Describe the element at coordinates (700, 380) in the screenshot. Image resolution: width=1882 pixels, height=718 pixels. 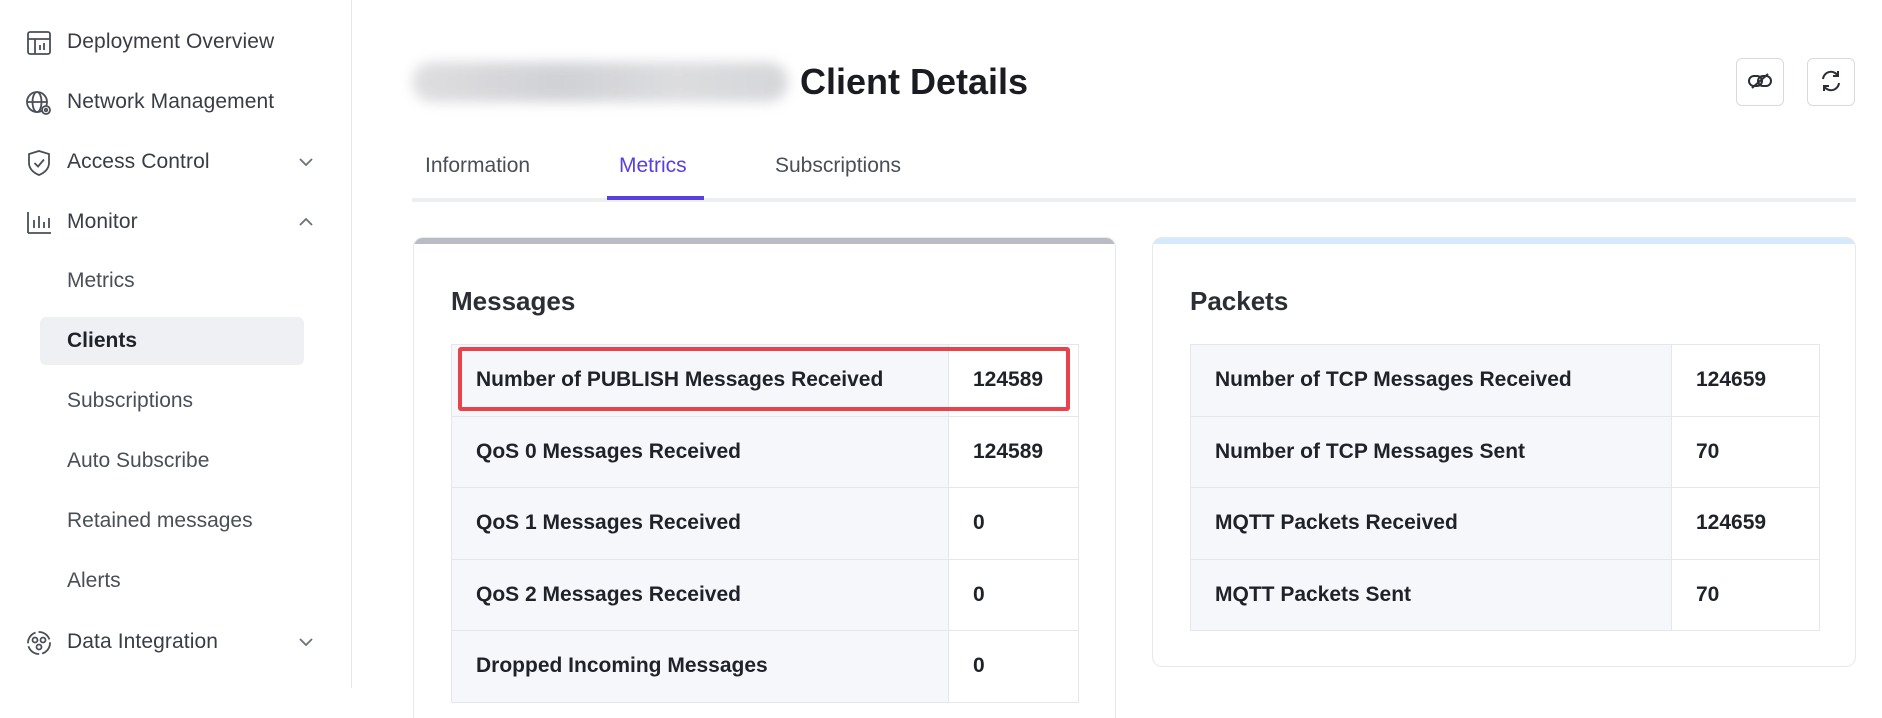
I see `metric-name: Number of PUBLISH Messages Received` at that location.